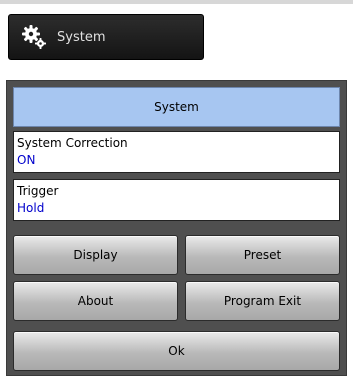 The height and width of the screenshot is (376, 353). What do you see at coordinates (176, 351) in the screenshot?
I see `ok-button: Ok` at bounding box center [176, 351].